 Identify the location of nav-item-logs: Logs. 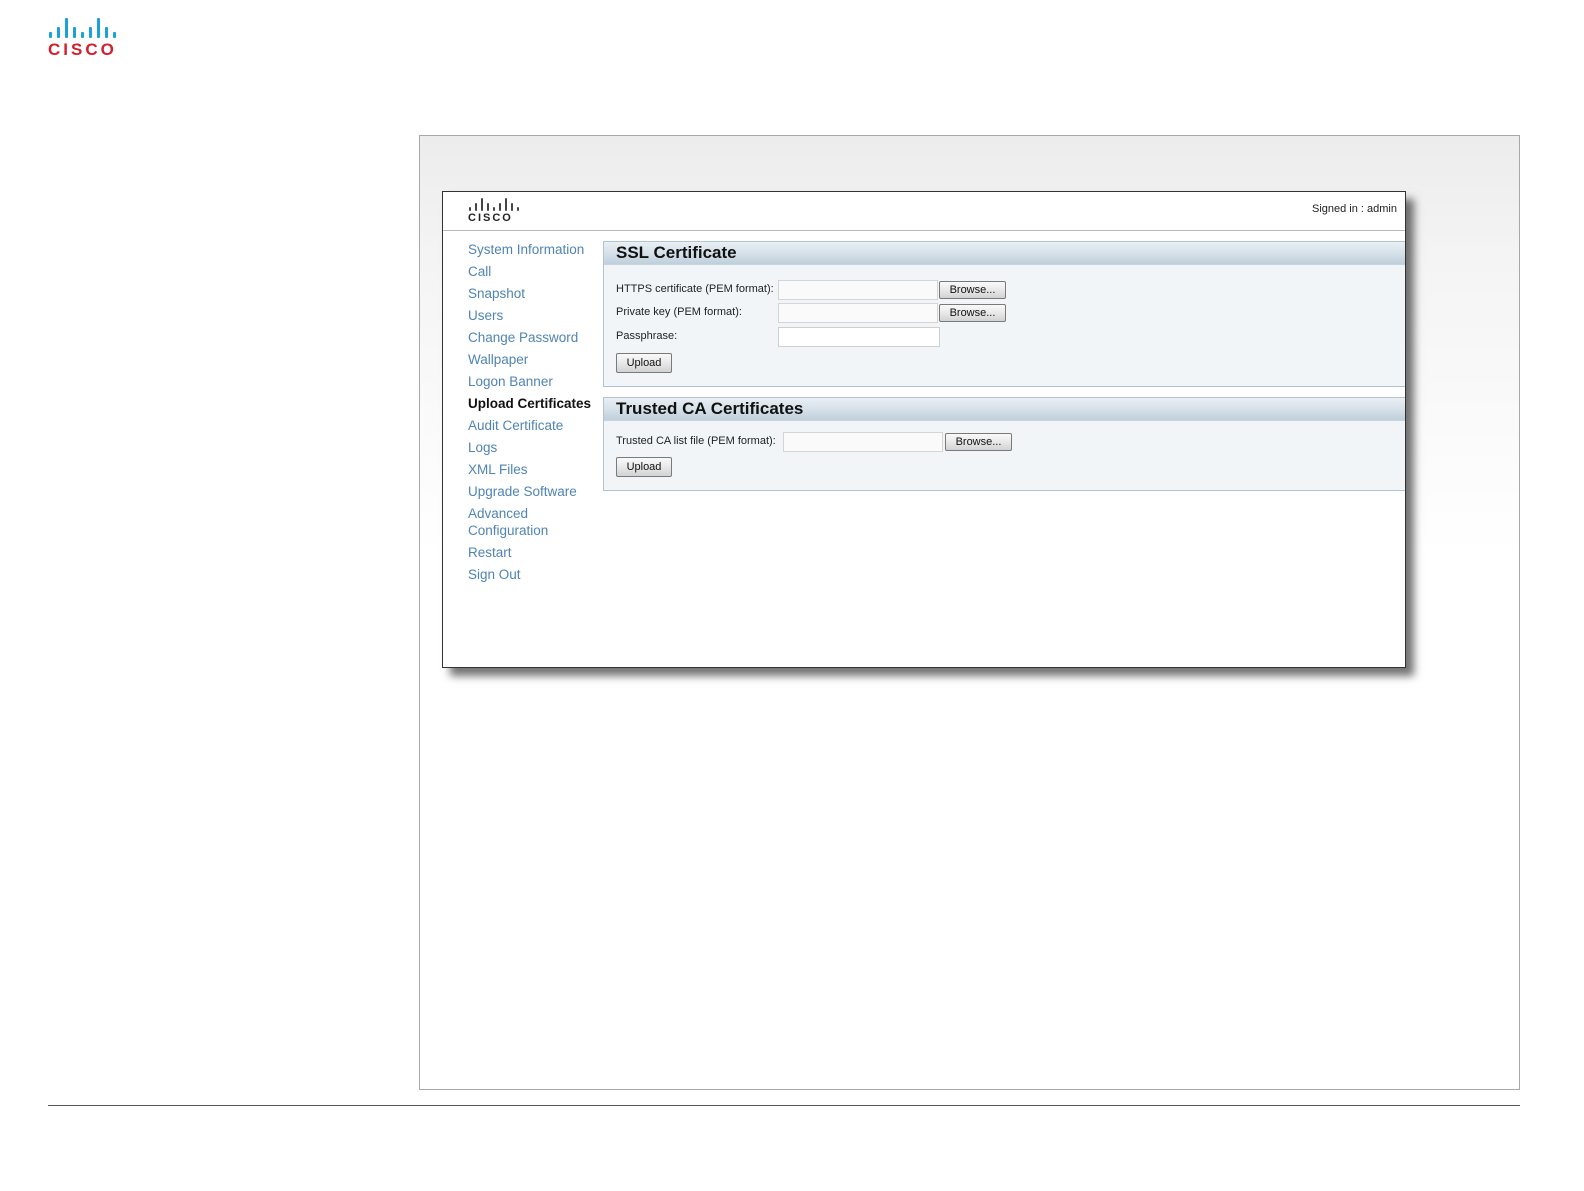
(533, 448).